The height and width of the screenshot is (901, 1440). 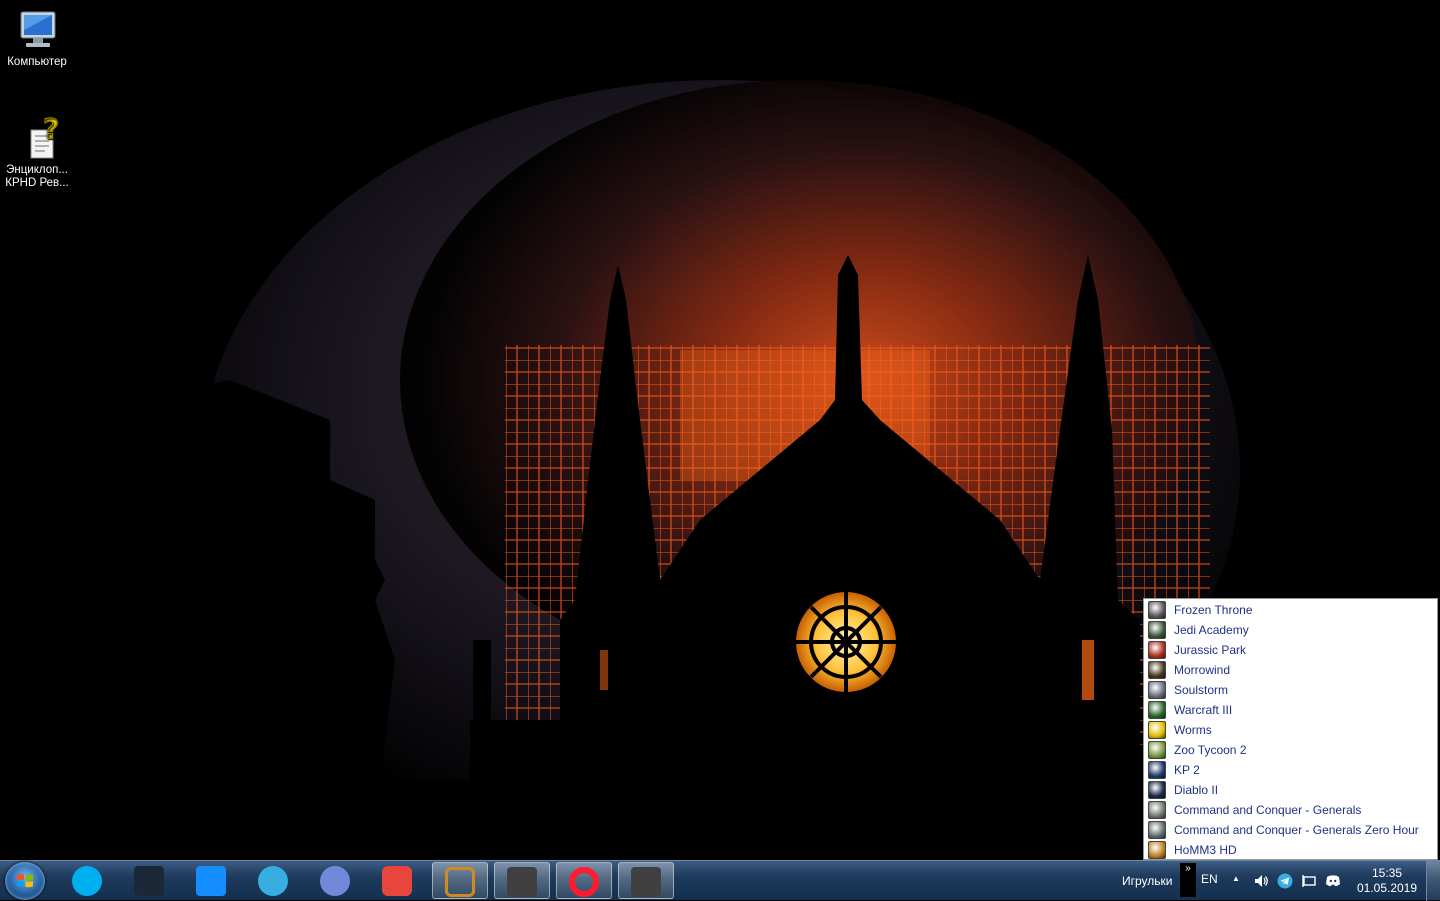 I want to click on popup-menu-item: Jedi Academy, so click(x=1290, y=630).